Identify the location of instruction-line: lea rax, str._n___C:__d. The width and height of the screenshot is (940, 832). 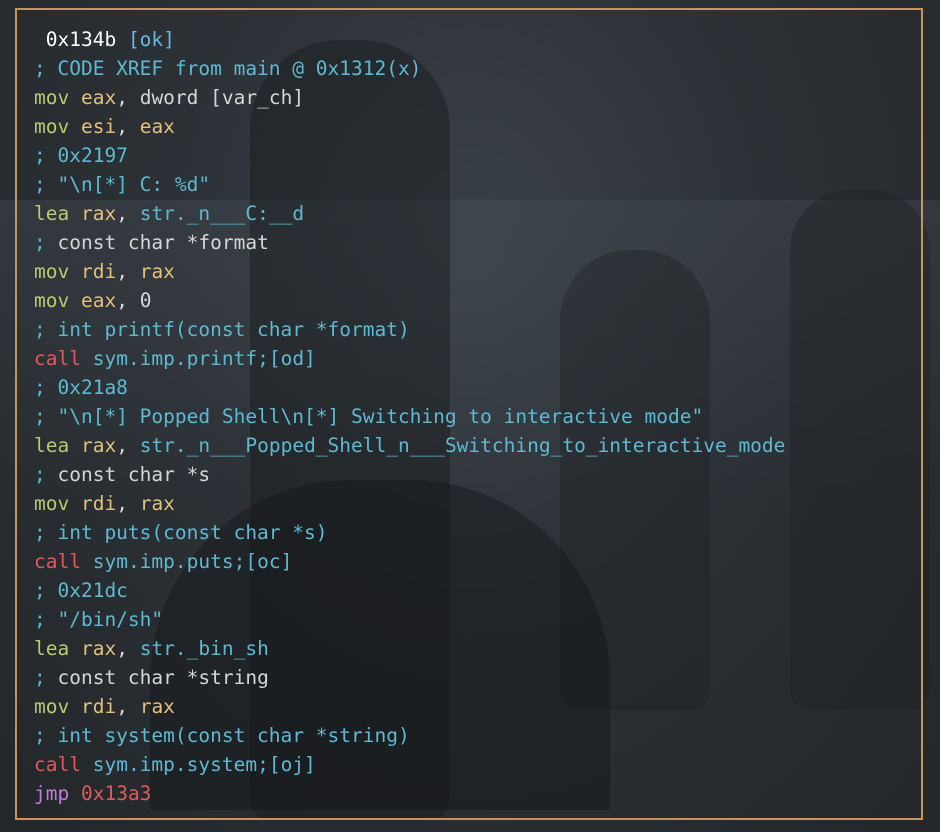
(409, 213).